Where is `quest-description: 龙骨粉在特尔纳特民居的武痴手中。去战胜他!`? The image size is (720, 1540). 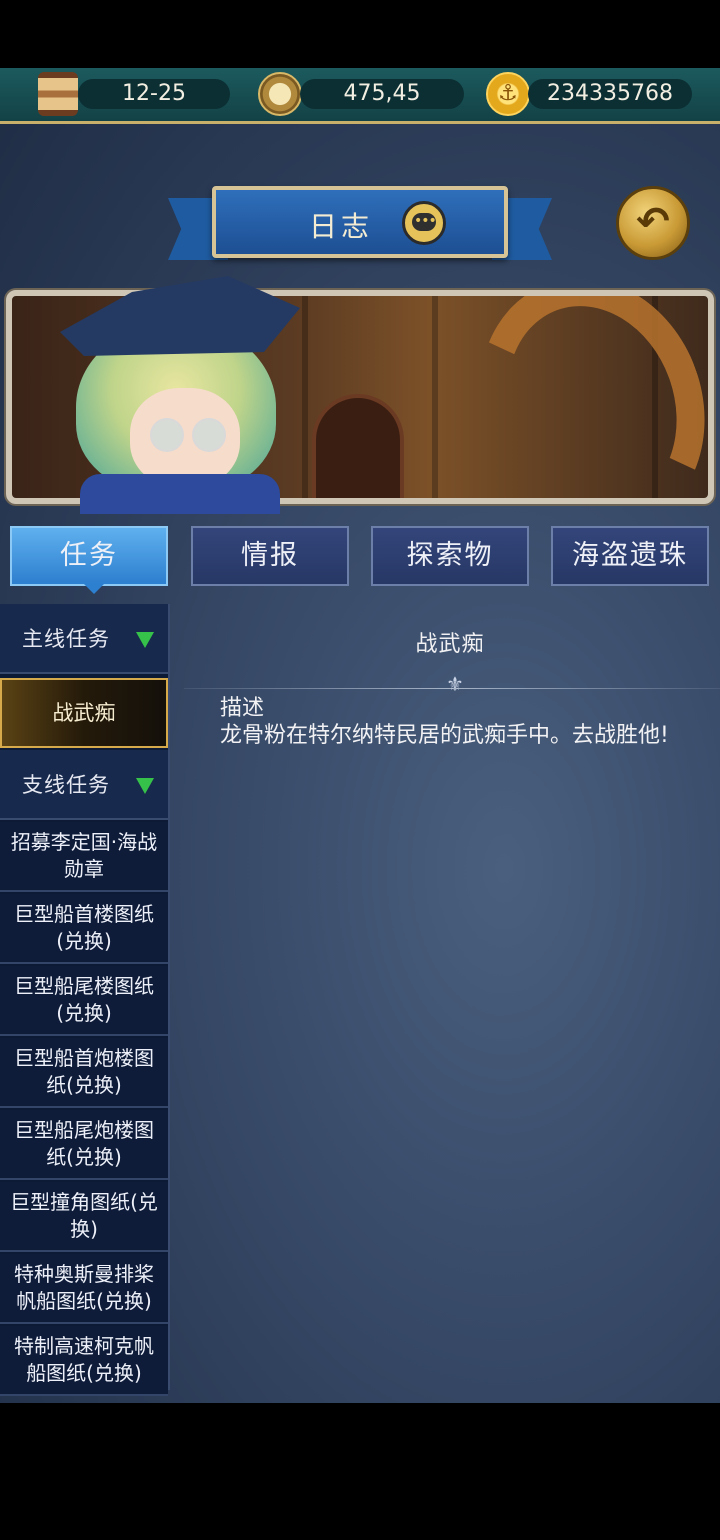
quest-description: 龙骨粉在特尔纳特民居的武痴手中。去战胜他! is located at coordinates (444, 735).